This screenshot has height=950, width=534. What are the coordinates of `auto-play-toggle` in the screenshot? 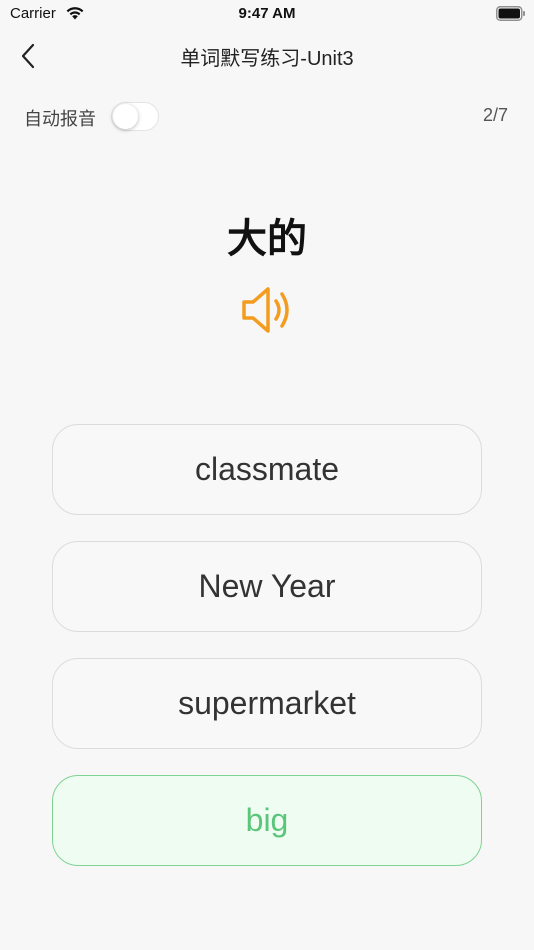 It's located at (135, 116).